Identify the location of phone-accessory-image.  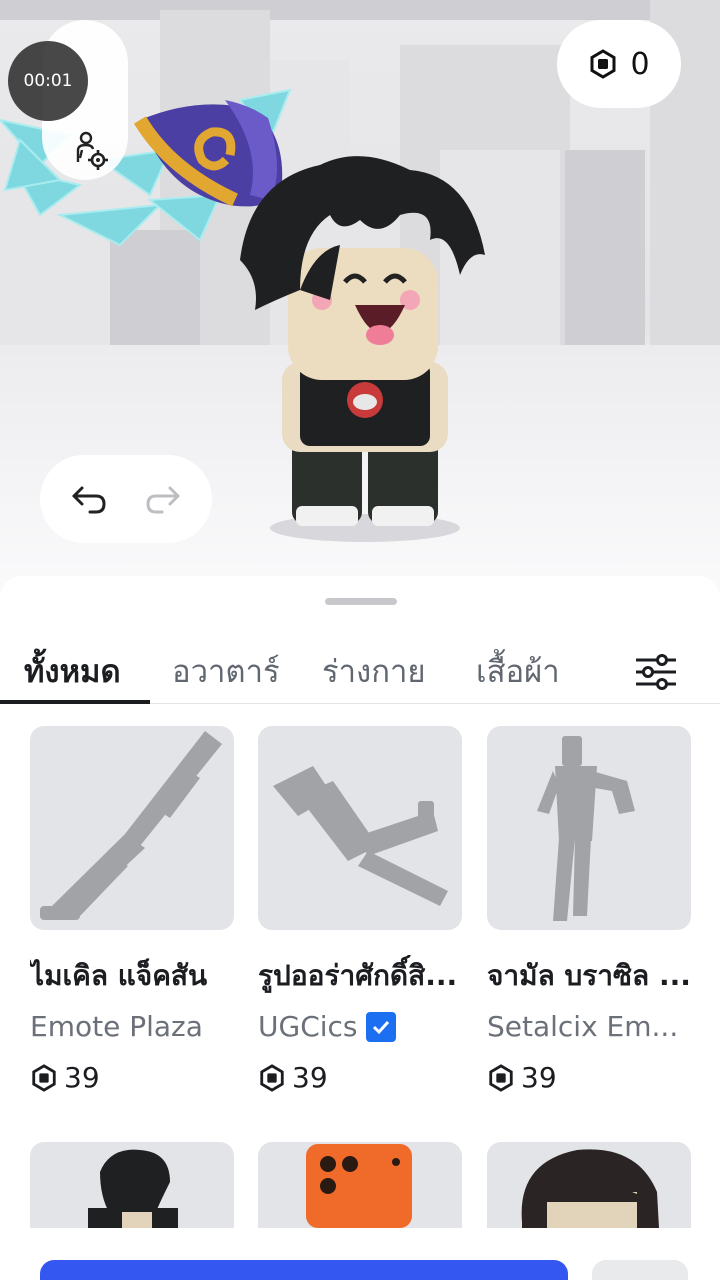
(359, 1186).